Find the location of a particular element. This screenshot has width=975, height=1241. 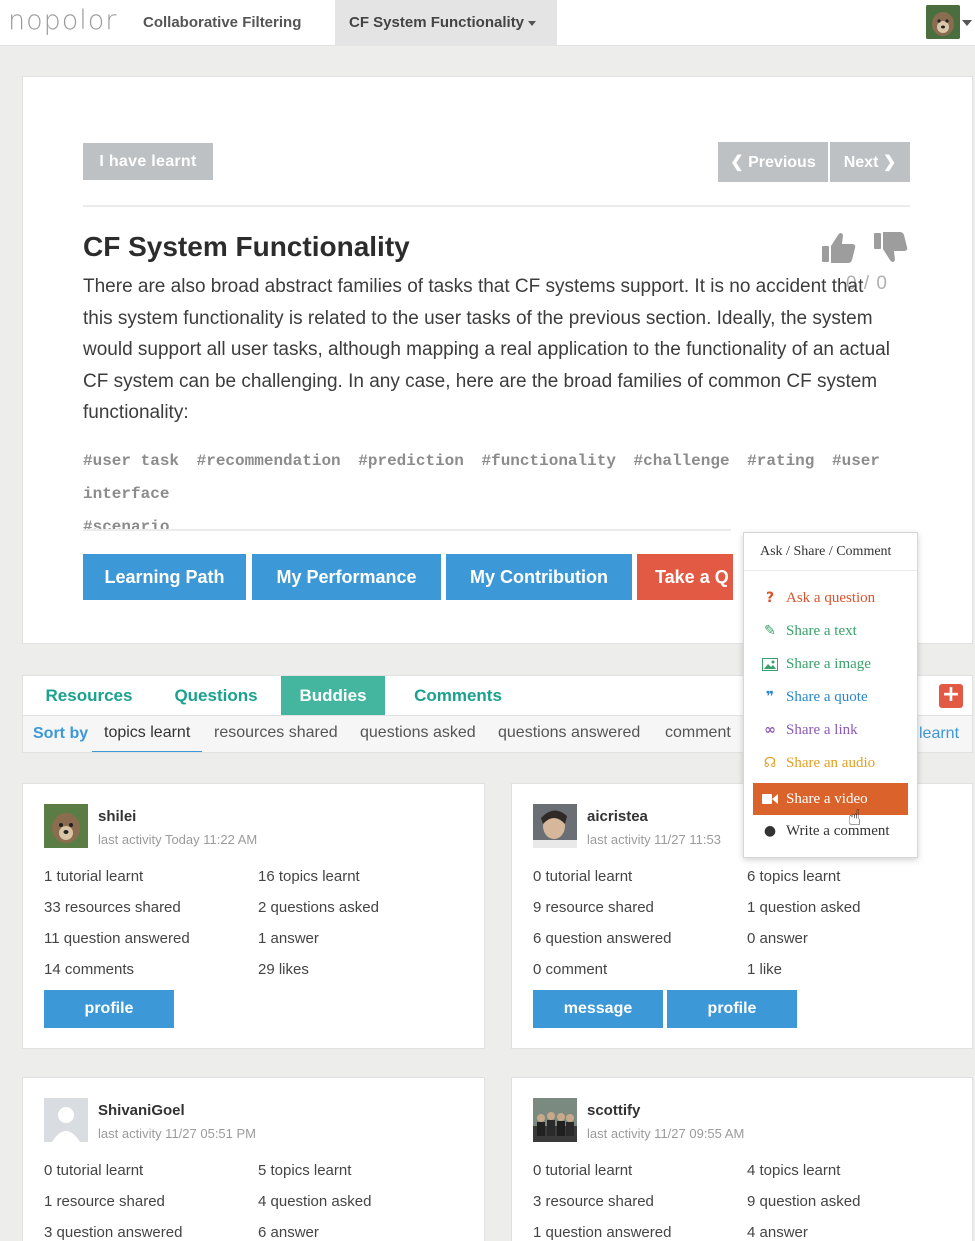

stat-resources: 1 resource shared is located at coordinates (104, 1201).